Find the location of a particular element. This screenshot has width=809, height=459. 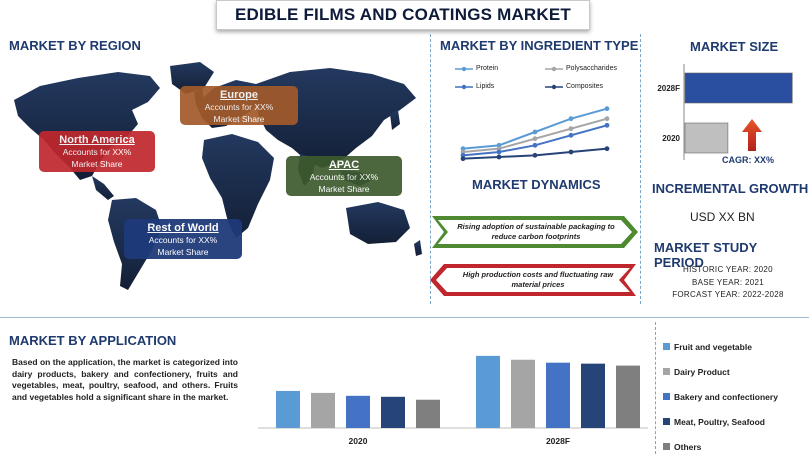

legend-label: Protein is located at coordinates (487, 68).